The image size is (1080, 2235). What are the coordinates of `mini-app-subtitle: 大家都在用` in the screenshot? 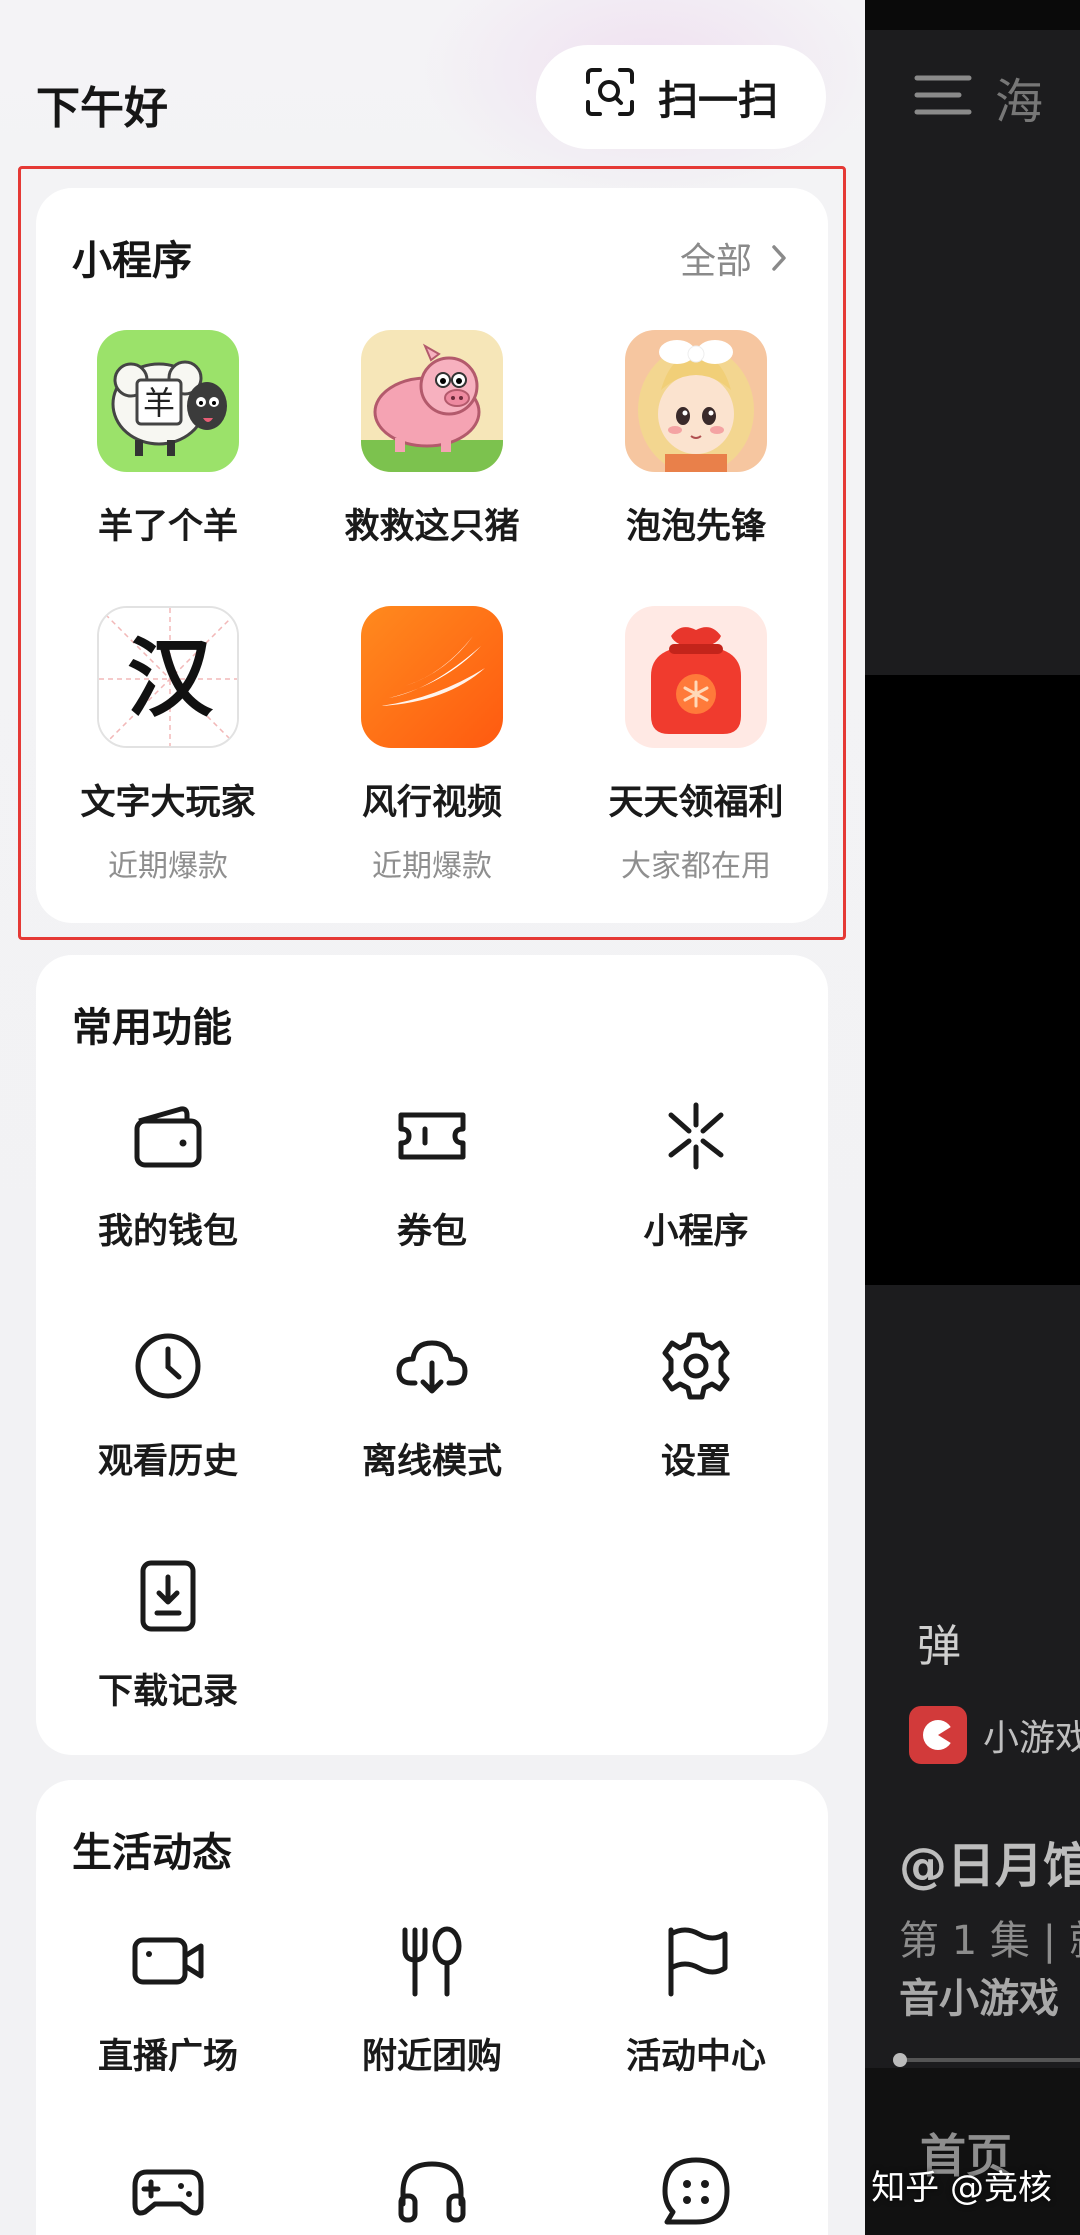 It's located at (696, 866).